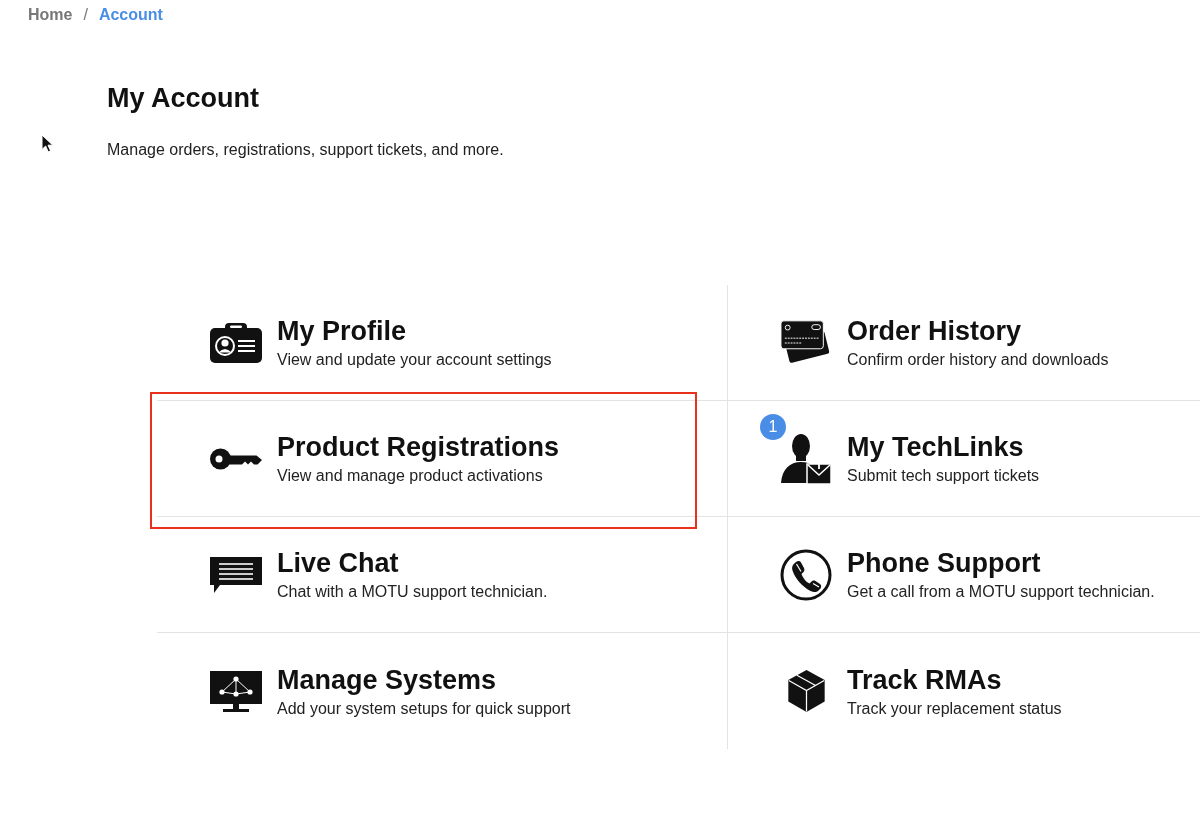  Describe the element at coordinates (806, 574) in the screenshot. I see `phone-icon` at that location.